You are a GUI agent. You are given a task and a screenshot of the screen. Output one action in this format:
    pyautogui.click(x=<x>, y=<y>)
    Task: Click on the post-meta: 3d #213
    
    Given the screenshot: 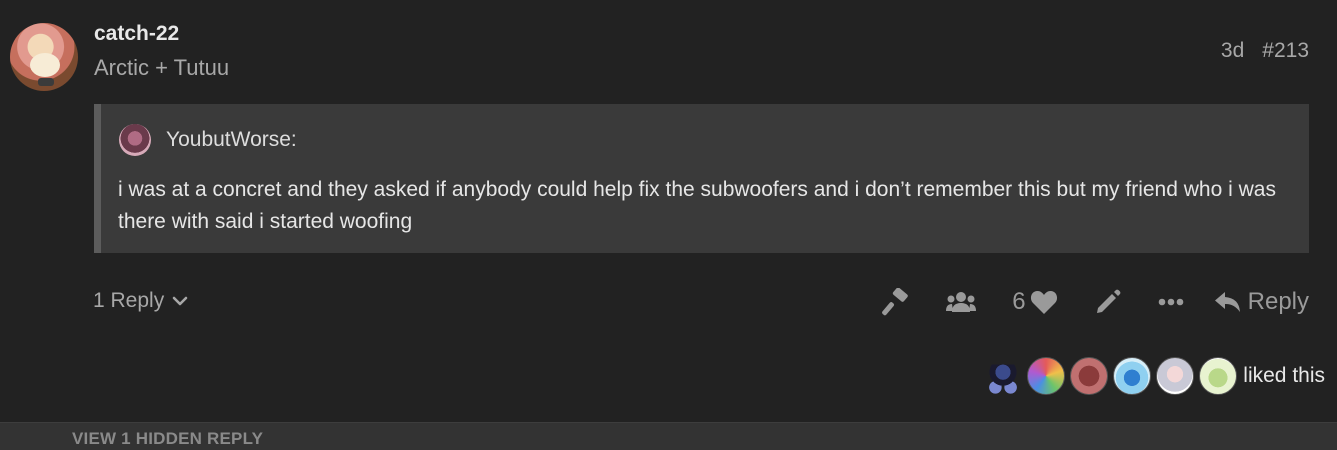 What is the action you would take?
    pyautogui.click(x=1265, y=51)
    